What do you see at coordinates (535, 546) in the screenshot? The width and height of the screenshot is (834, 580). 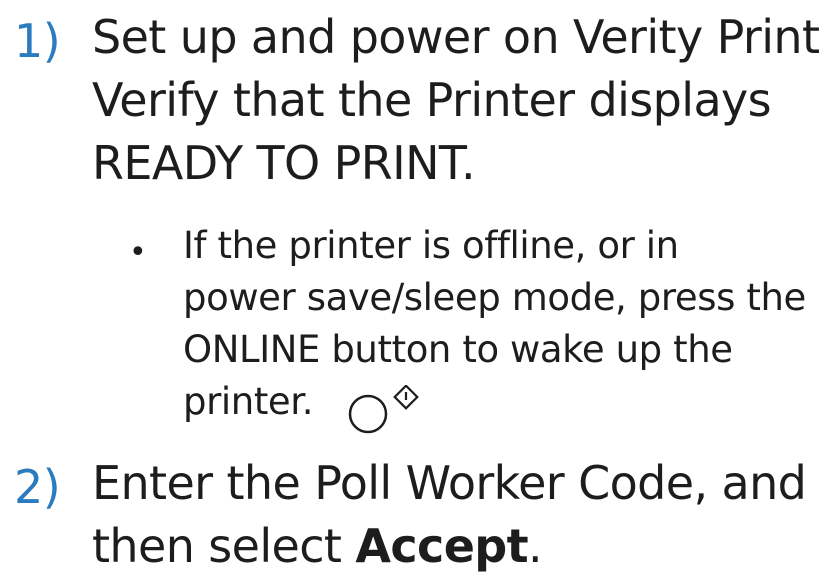 I see `step-2-line-2-suffix: .` at bounding box center [535, 546].